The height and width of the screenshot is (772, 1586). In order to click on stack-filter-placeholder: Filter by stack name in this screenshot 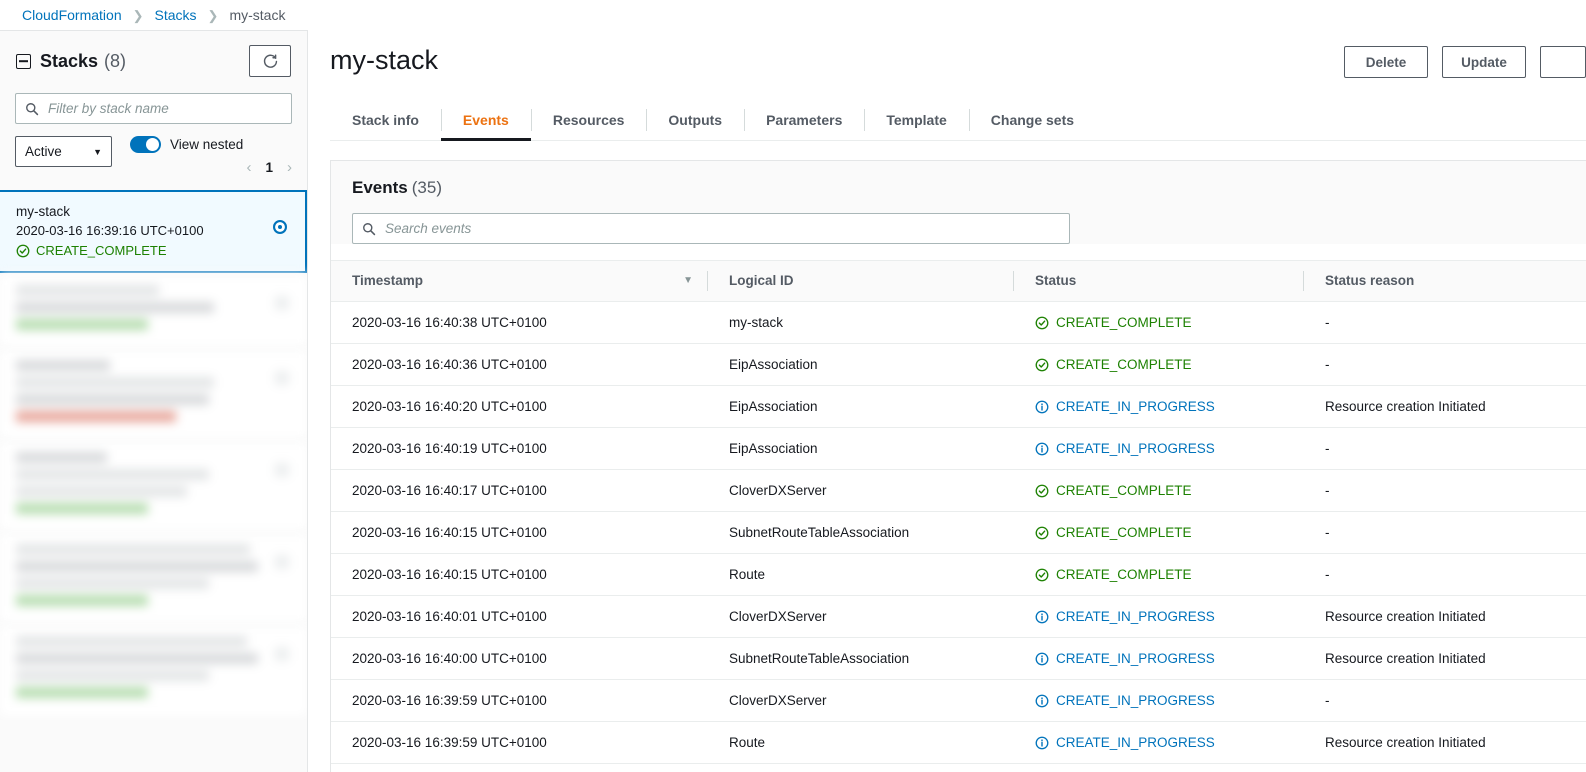, I will do `click(108, 108)`.